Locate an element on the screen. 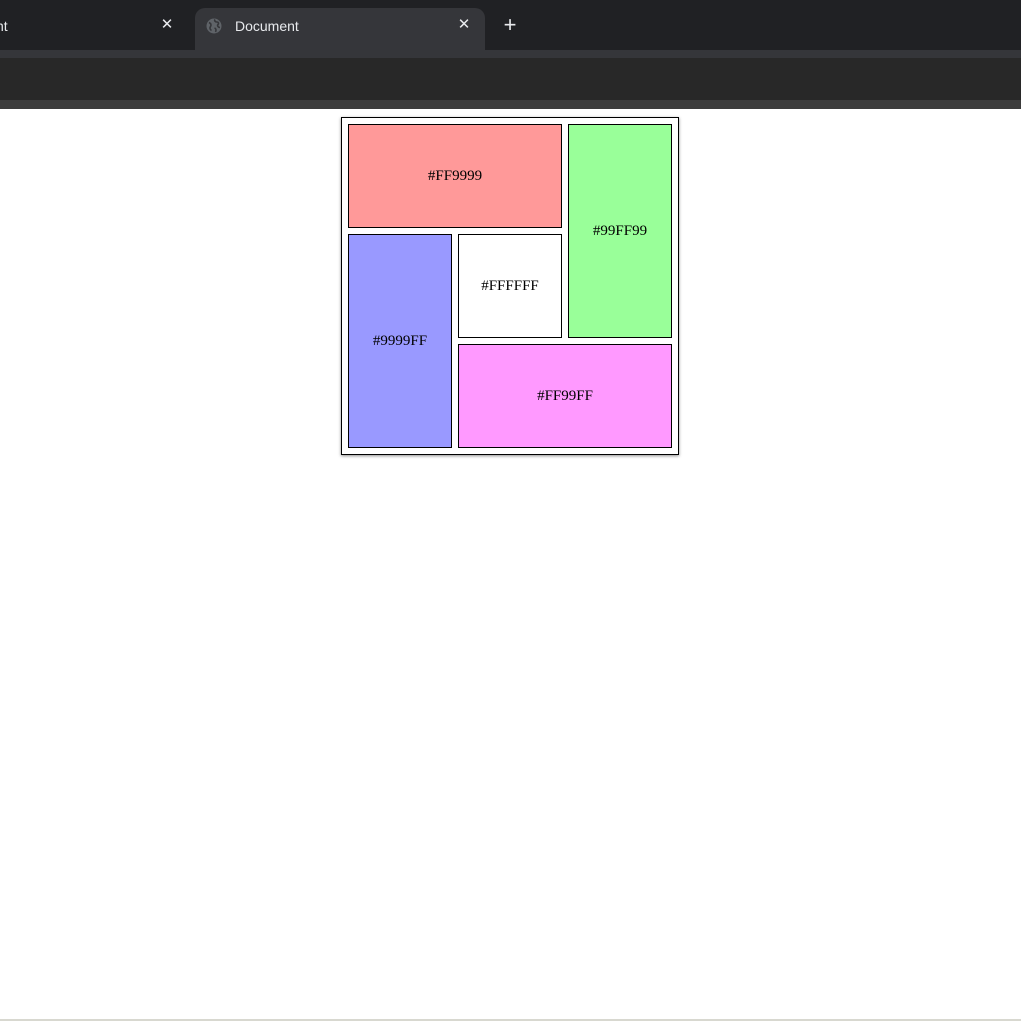  tab-previous-label: nt is located at coordinates (4, 26).